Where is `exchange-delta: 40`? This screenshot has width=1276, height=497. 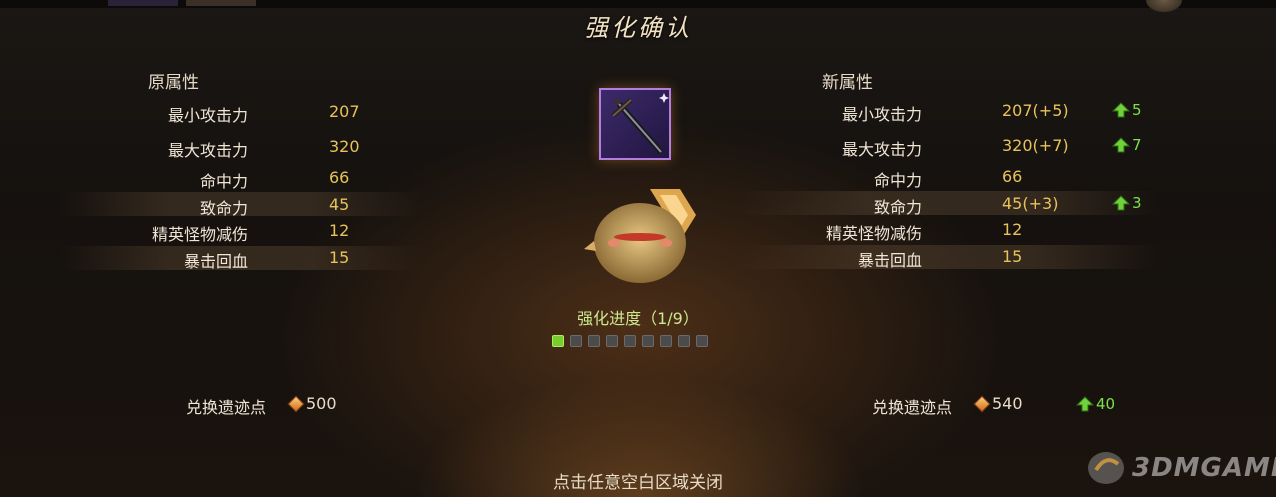
exchange-delta: 40 is located at coordinates (1095, 404).